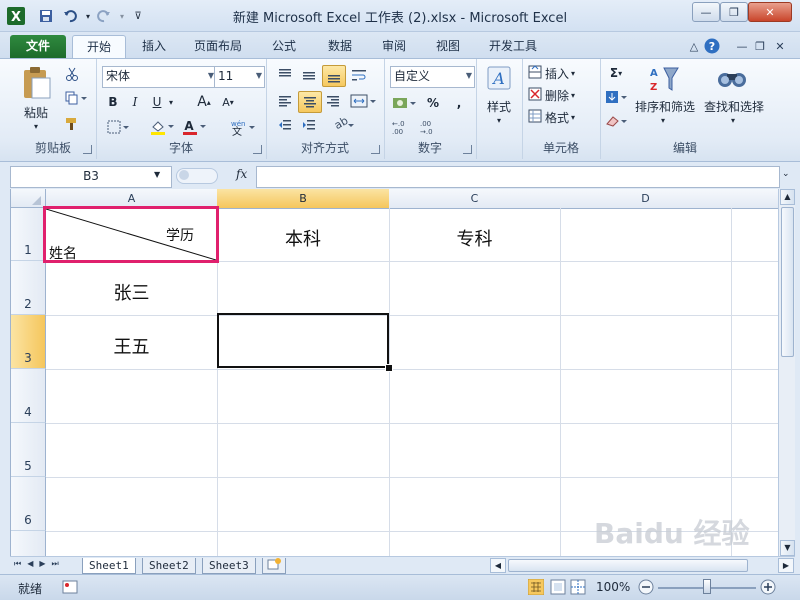  What do you see at coordinates (197, 176) in the screenshot?
I see `formula-bar-splitter` at bounding box center [197, 176].